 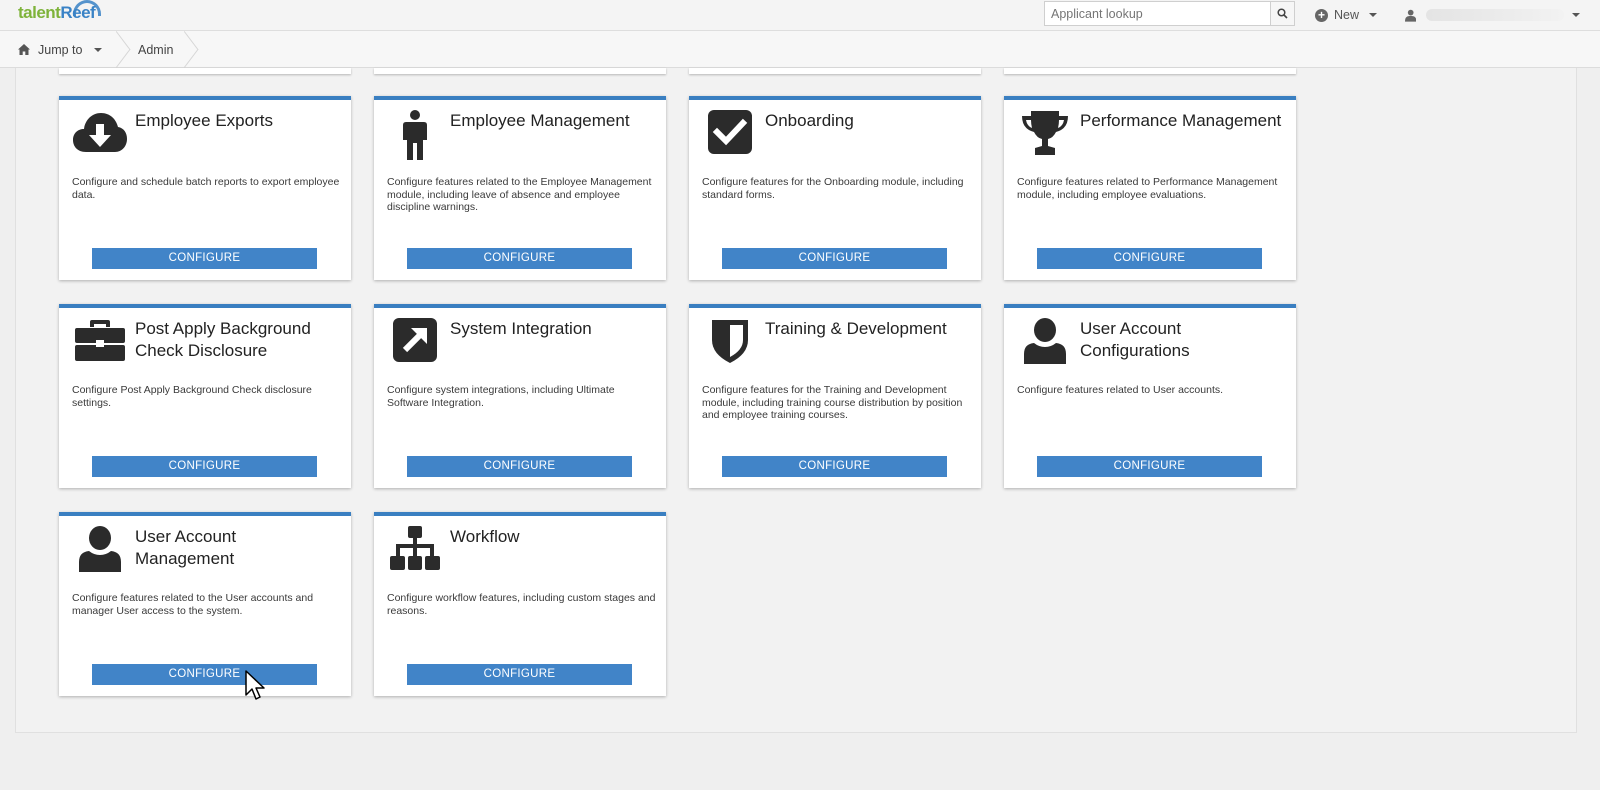 I want to click on talentreef-logo: talentReef, so click(x=59, y=13).